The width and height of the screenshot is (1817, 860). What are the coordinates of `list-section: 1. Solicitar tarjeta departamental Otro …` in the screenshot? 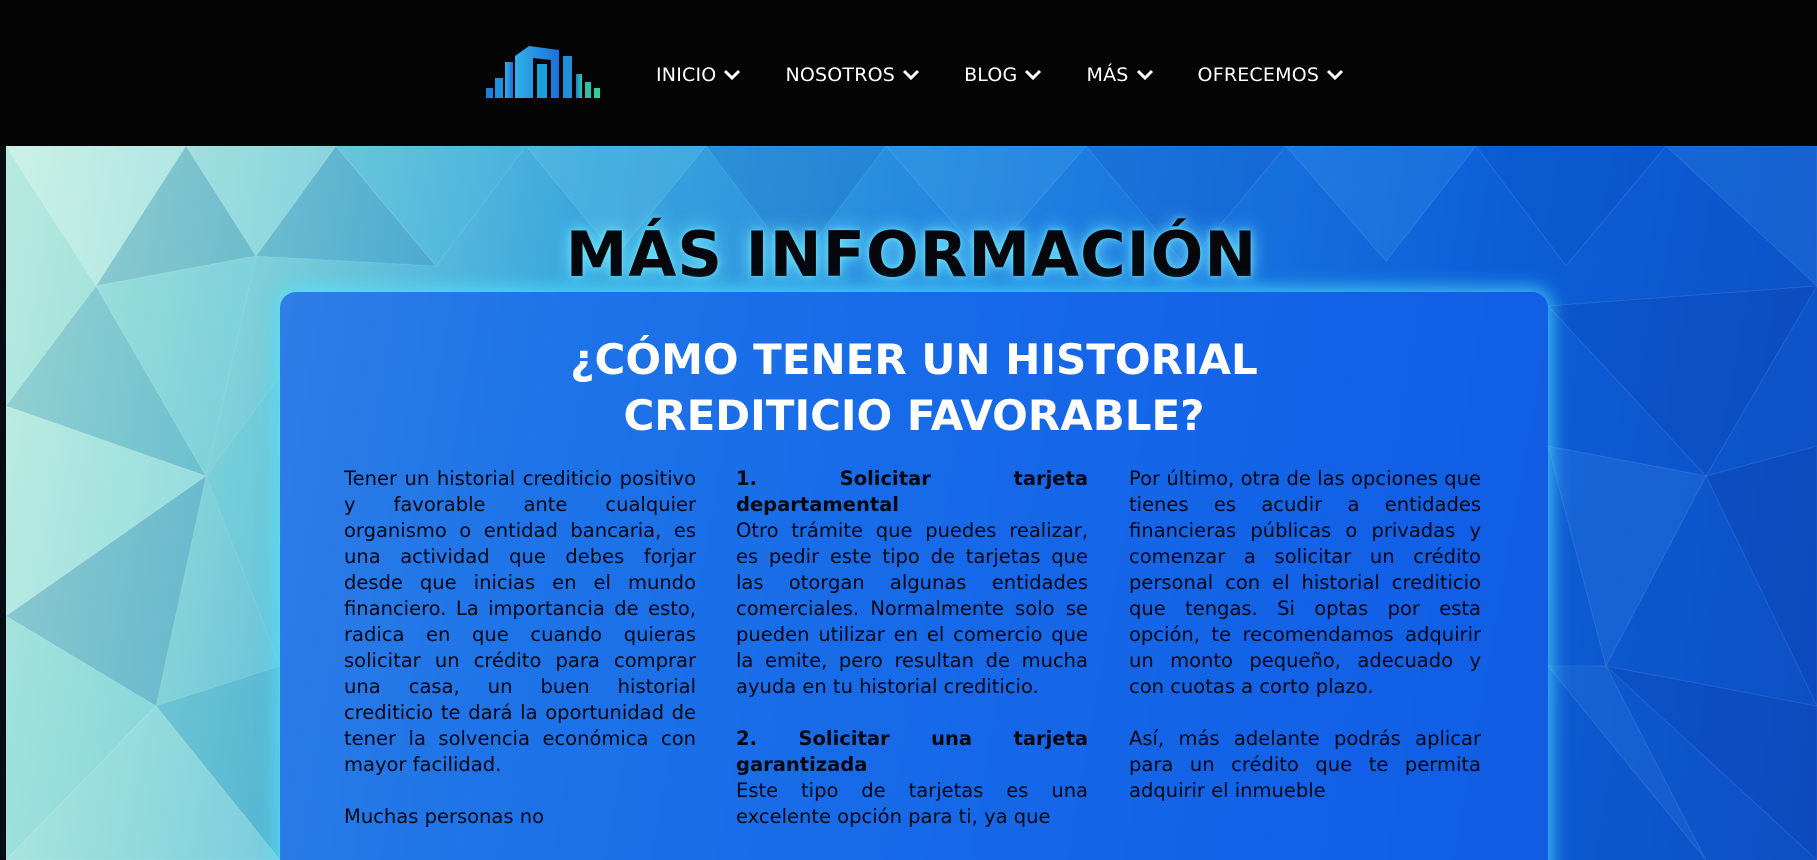 It's located at (912, 583).